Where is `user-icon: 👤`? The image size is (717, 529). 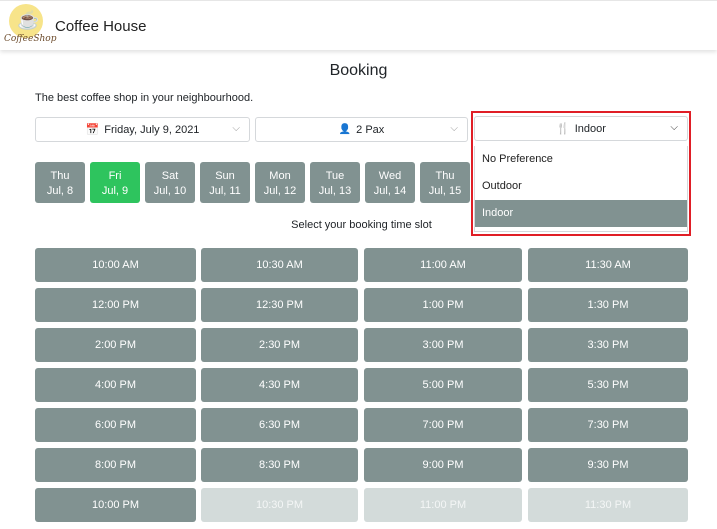 user-icon: 👤 is located at coordinates (345, 129).